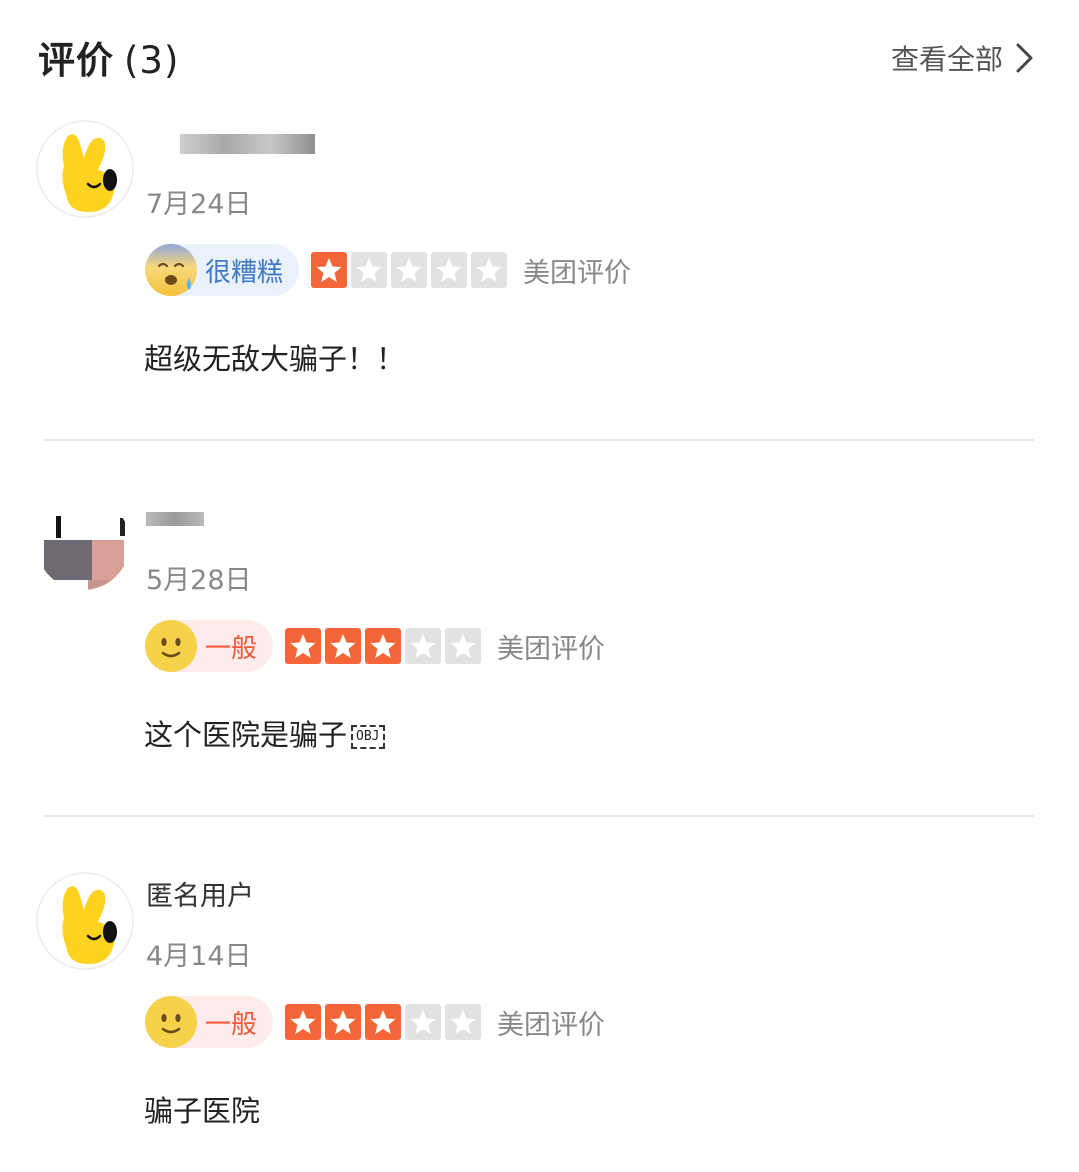 The height and width of the screenshot is (1172, 1079). I want to click on avatar, so click(85, 921).